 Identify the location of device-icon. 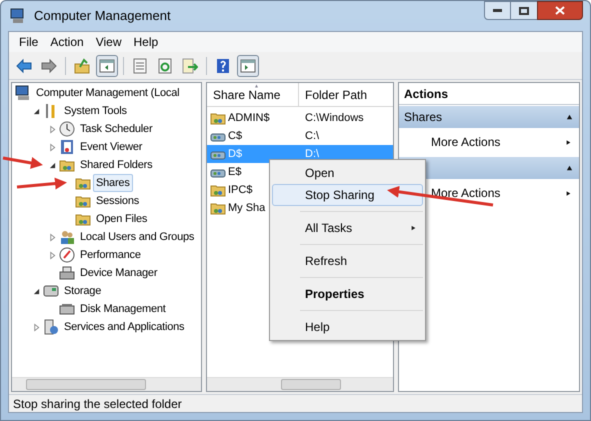
(67, 273).